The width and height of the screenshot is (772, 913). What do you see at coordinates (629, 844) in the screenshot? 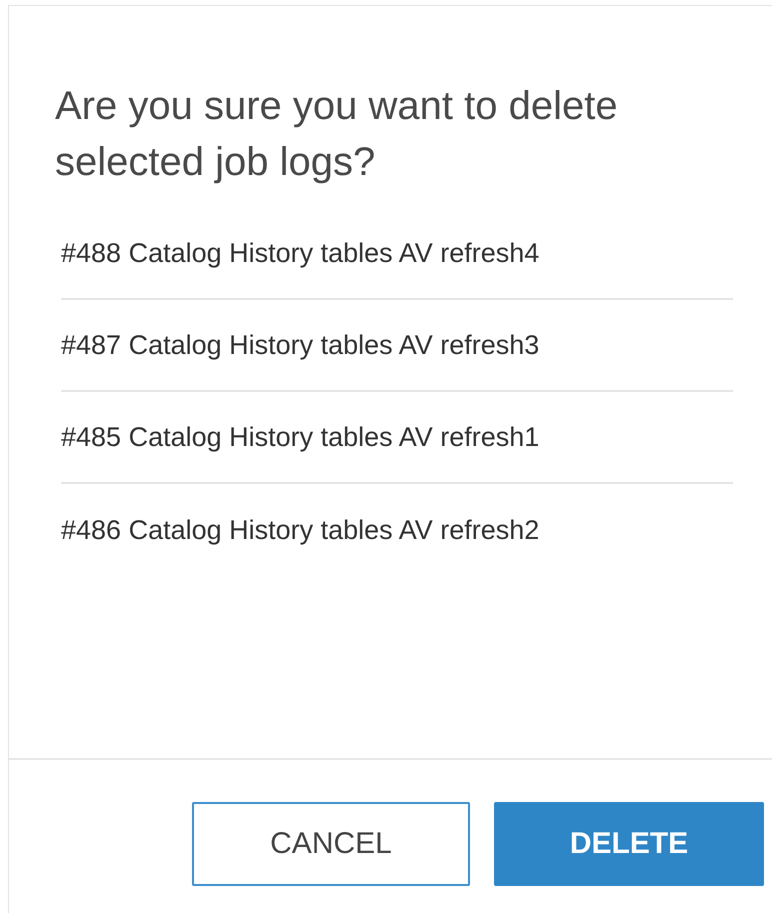
I see `delete-button: DELETE` at bounding box center [629, 844].